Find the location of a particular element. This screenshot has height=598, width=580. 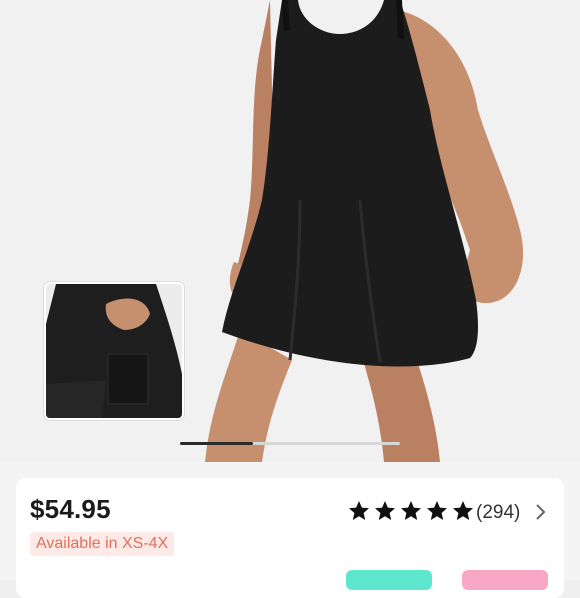

rating-summary: (294) is located at coordinates (433, 513).